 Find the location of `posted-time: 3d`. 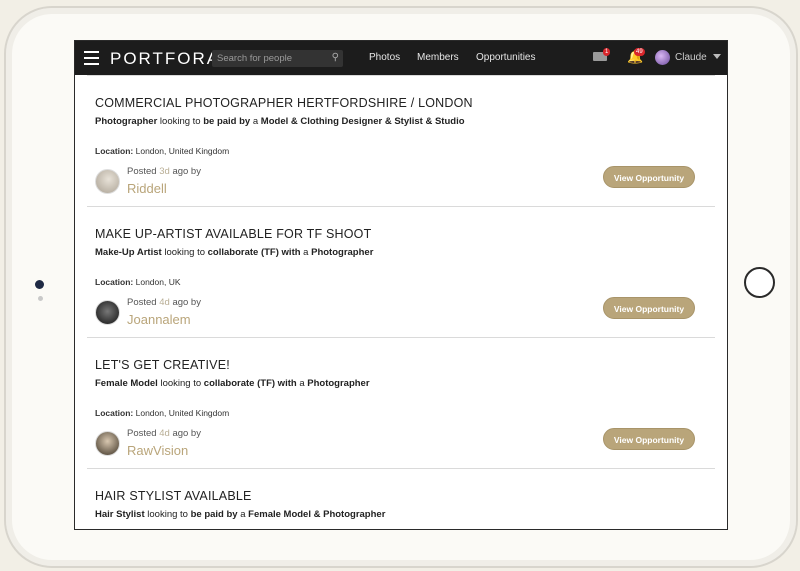

posted-time: 3d is located at coordinates (164, 171).